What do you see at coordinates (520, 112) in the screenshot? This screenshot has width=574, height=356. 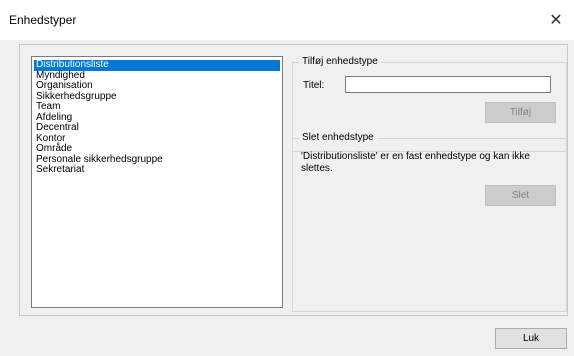 I see `add-button: Tilføj` at bounding box center [520, 112].